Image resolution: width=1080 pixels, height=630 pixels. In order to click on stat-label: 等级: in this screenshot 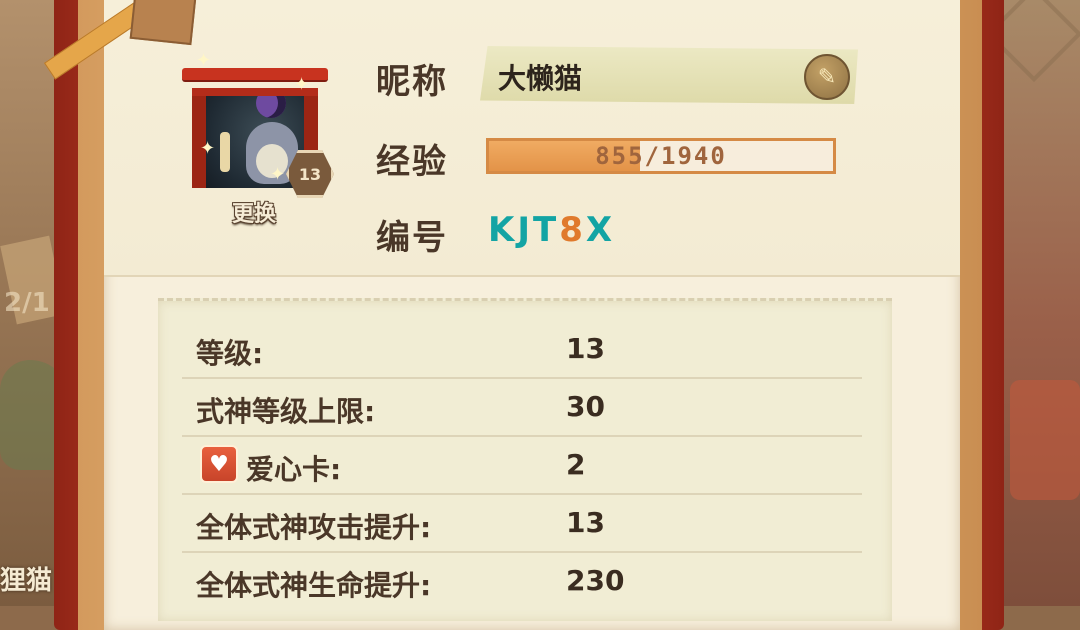, I will do `click(230, 353)`.